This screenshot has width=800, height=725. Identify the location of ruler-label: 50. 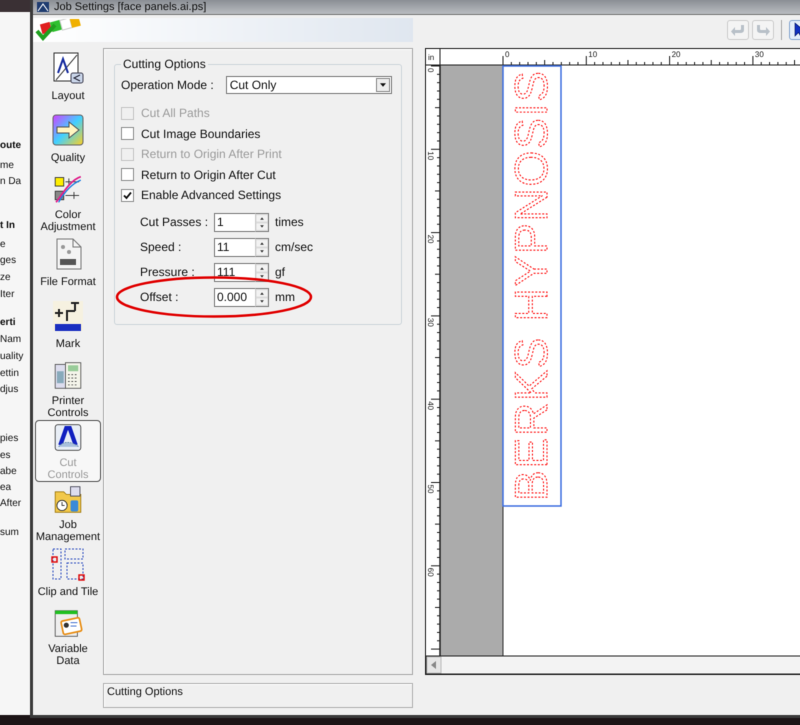
(430, 489).